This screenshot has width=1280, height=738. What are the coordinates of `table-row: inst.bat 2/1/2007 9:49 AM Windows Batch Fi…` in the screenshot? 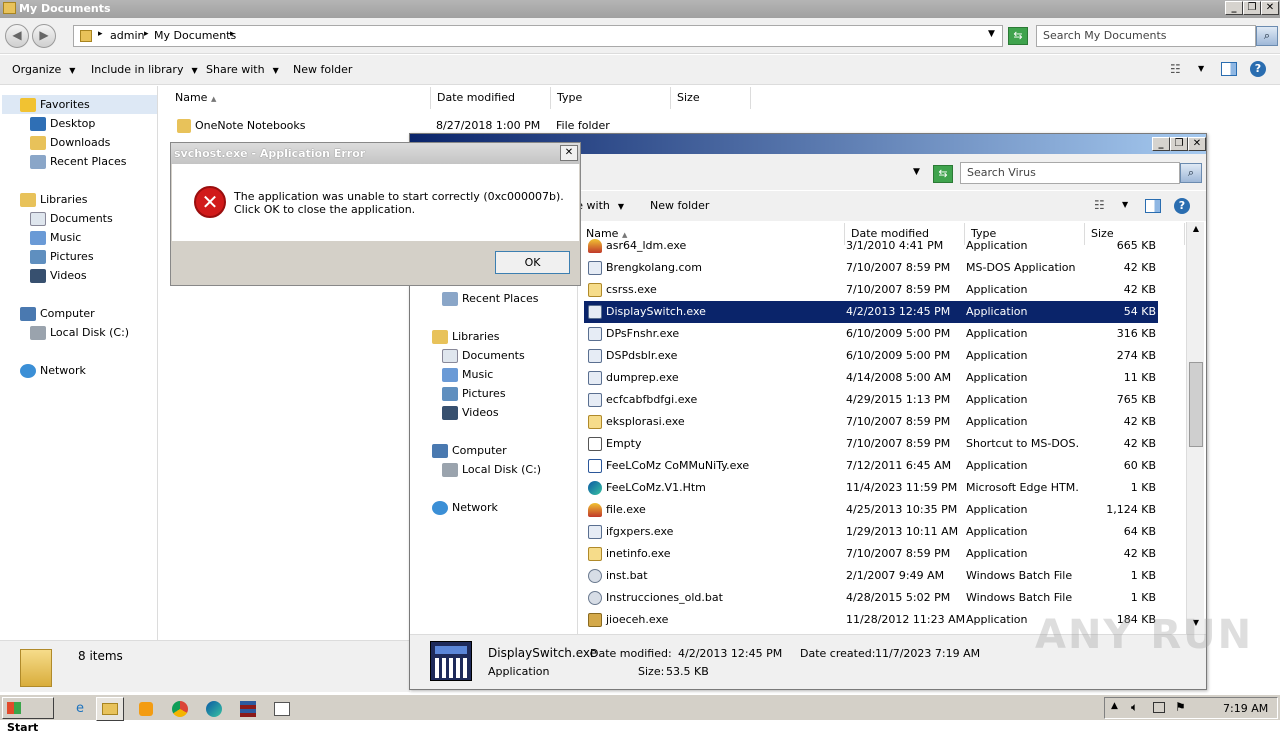 It's located at (871, 576).